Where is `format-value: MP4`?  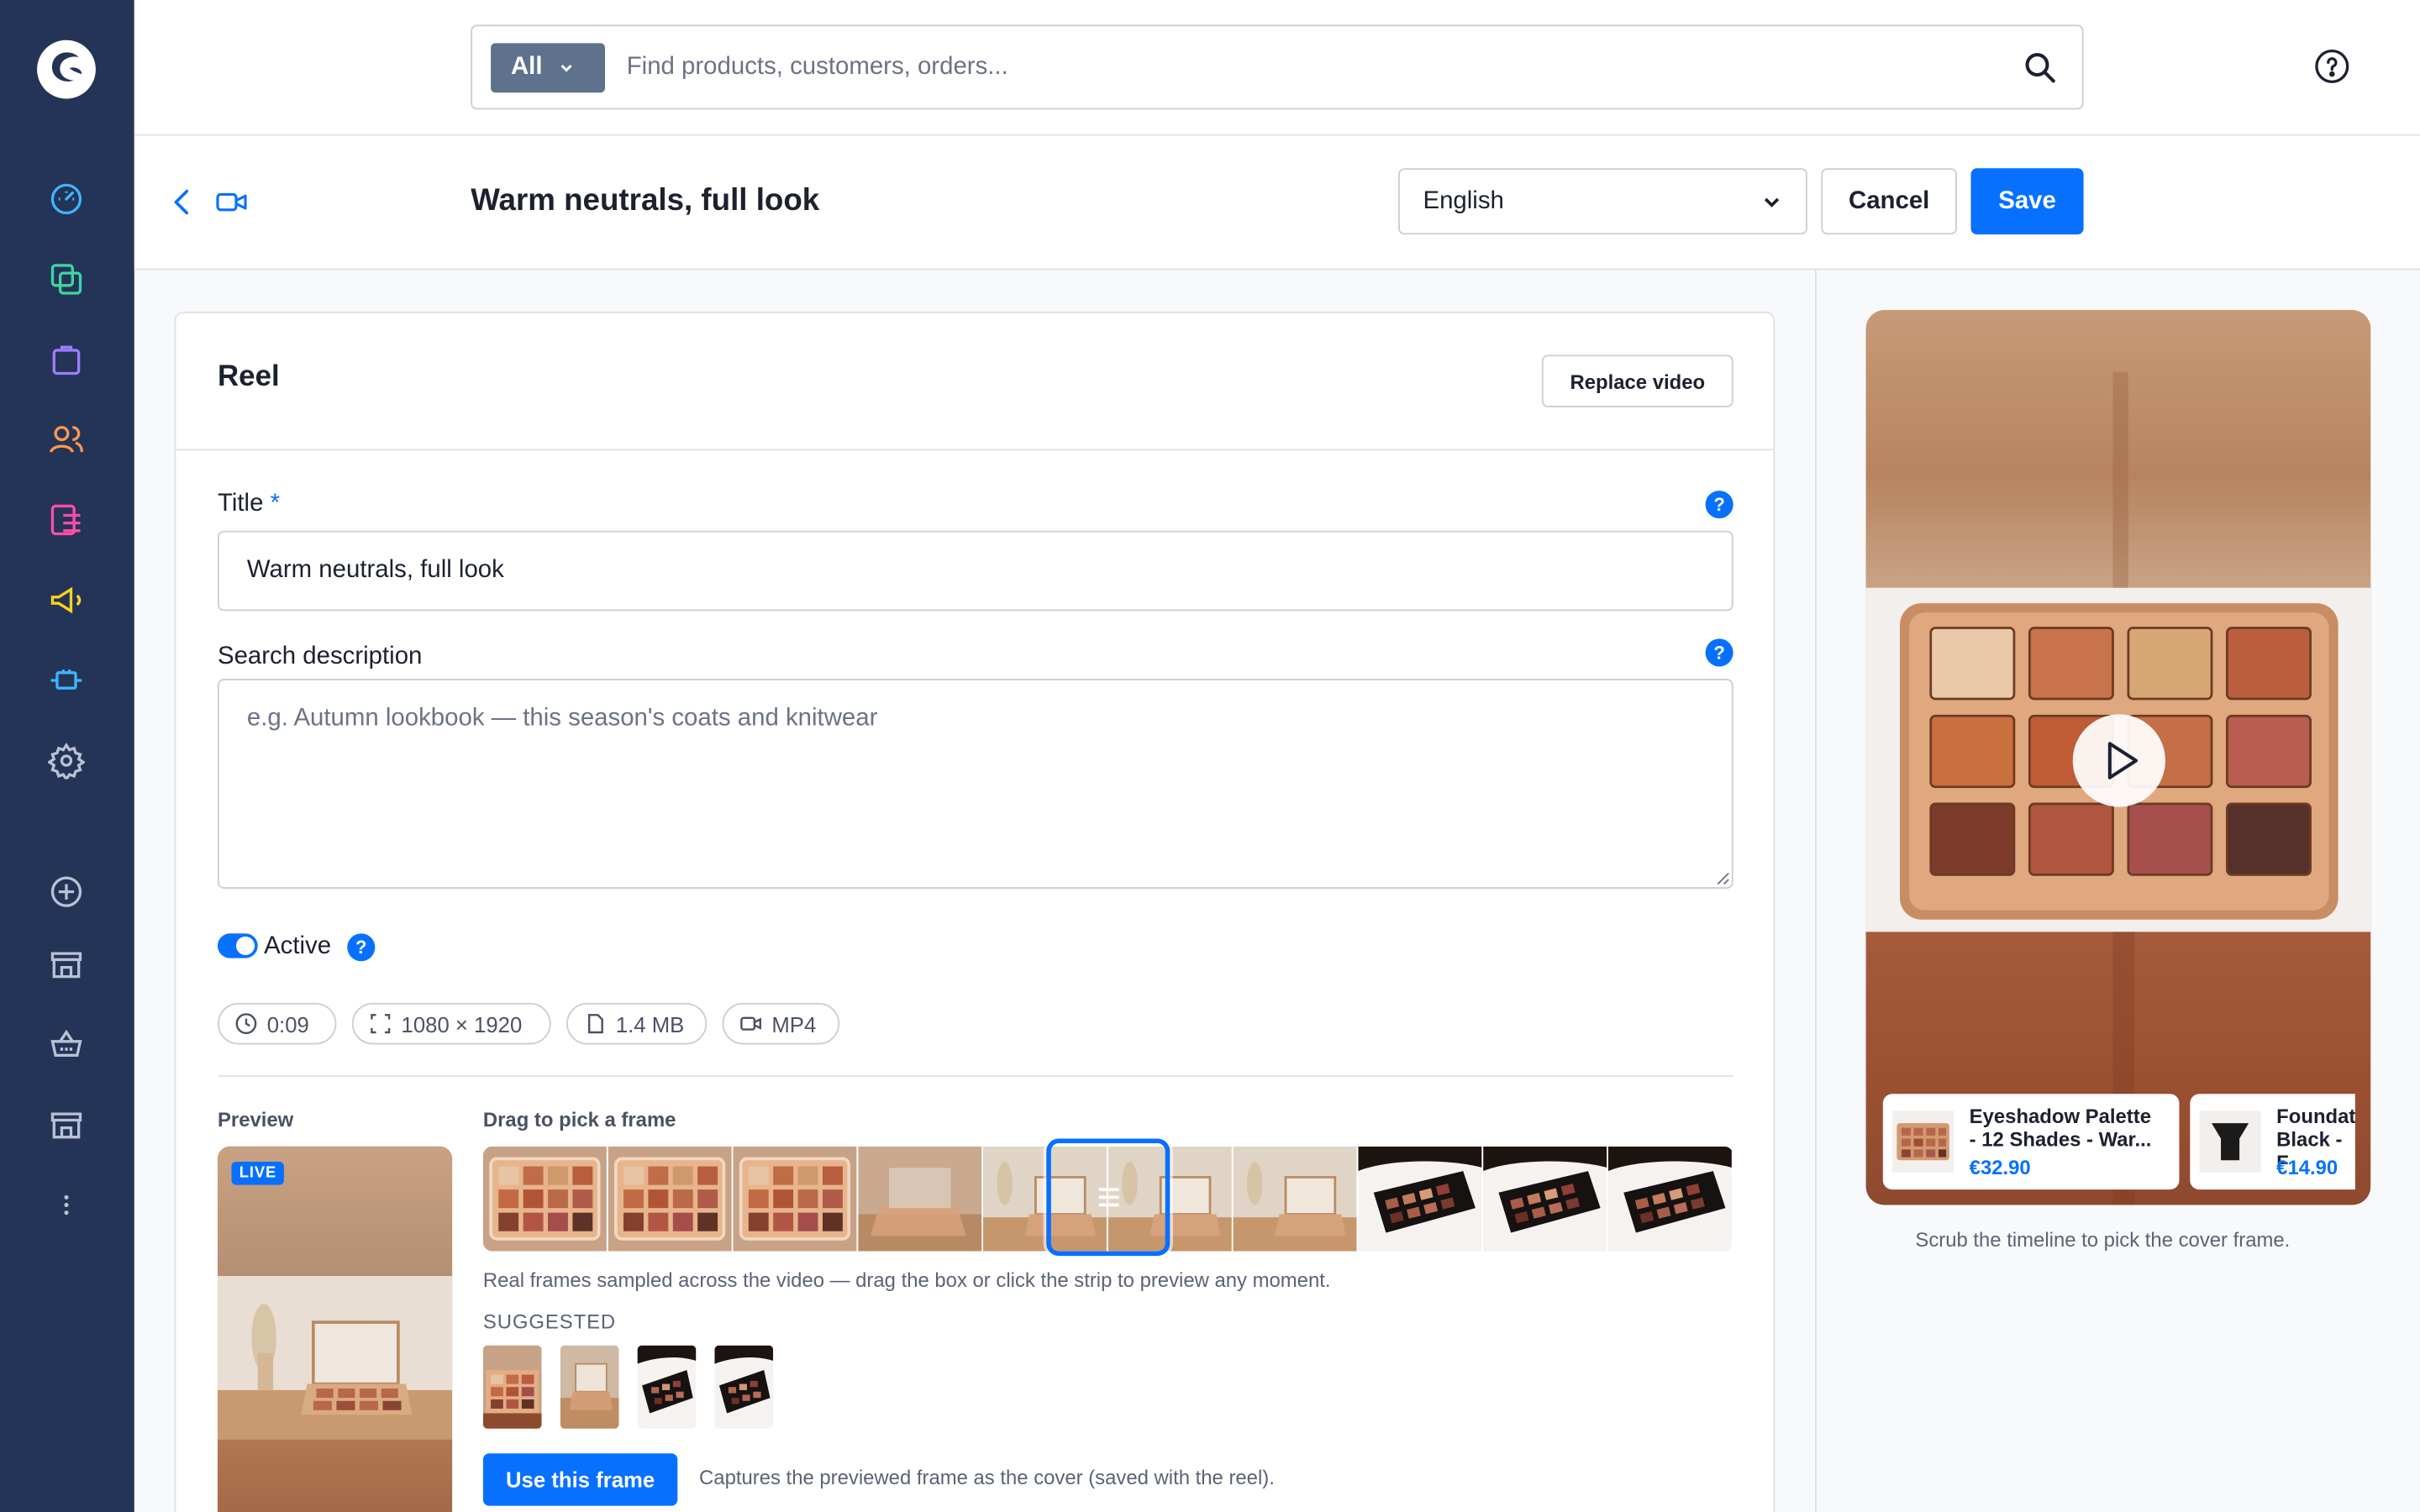 format-value: MP4 is located at coordinates (794, 1024).